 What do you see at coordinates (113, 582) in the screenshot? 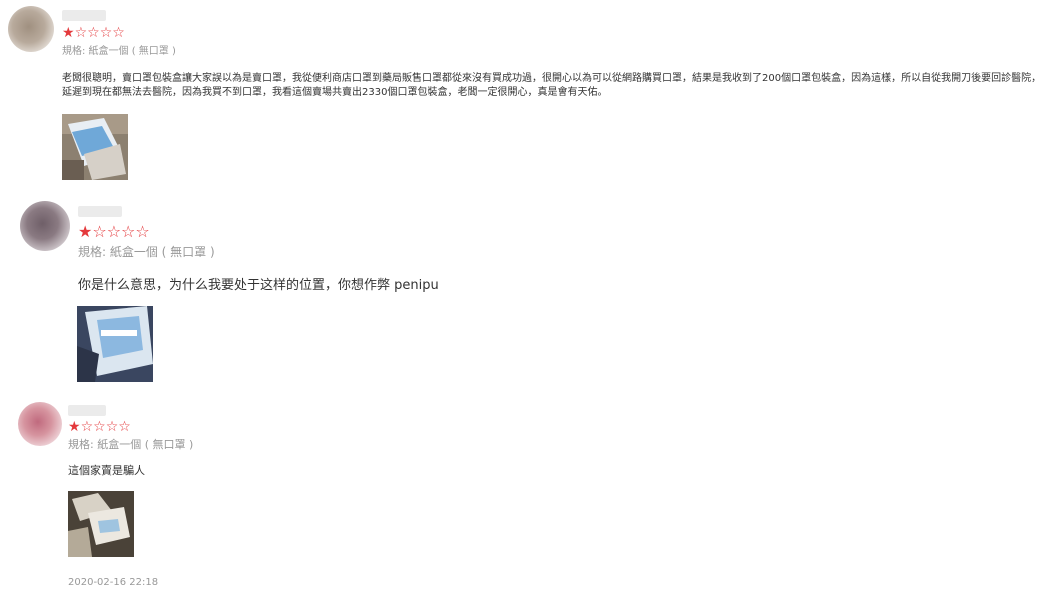
I see `review-timestamp: 2020-02-16 22:18` at bounding box center [113, 582].